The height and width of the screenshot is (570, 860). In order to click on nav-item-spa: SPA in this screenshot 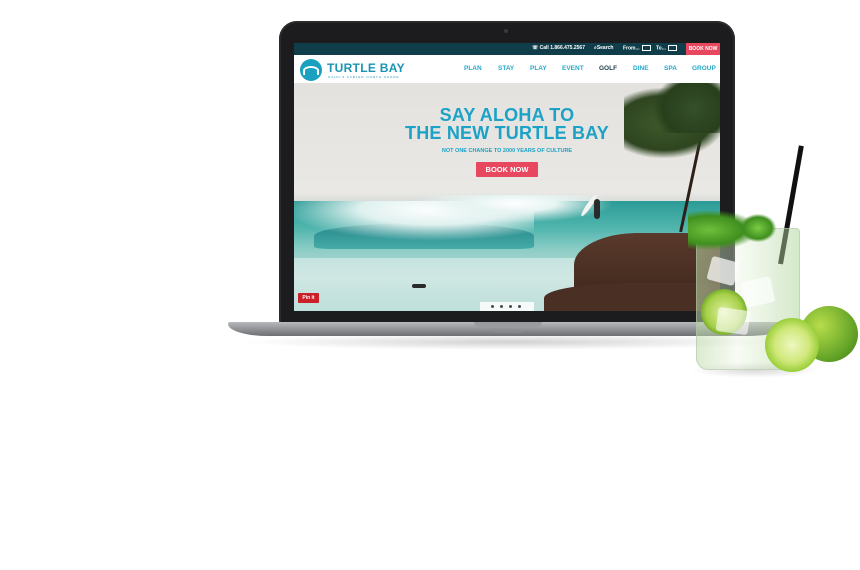, I will do `click(670, 68)`.